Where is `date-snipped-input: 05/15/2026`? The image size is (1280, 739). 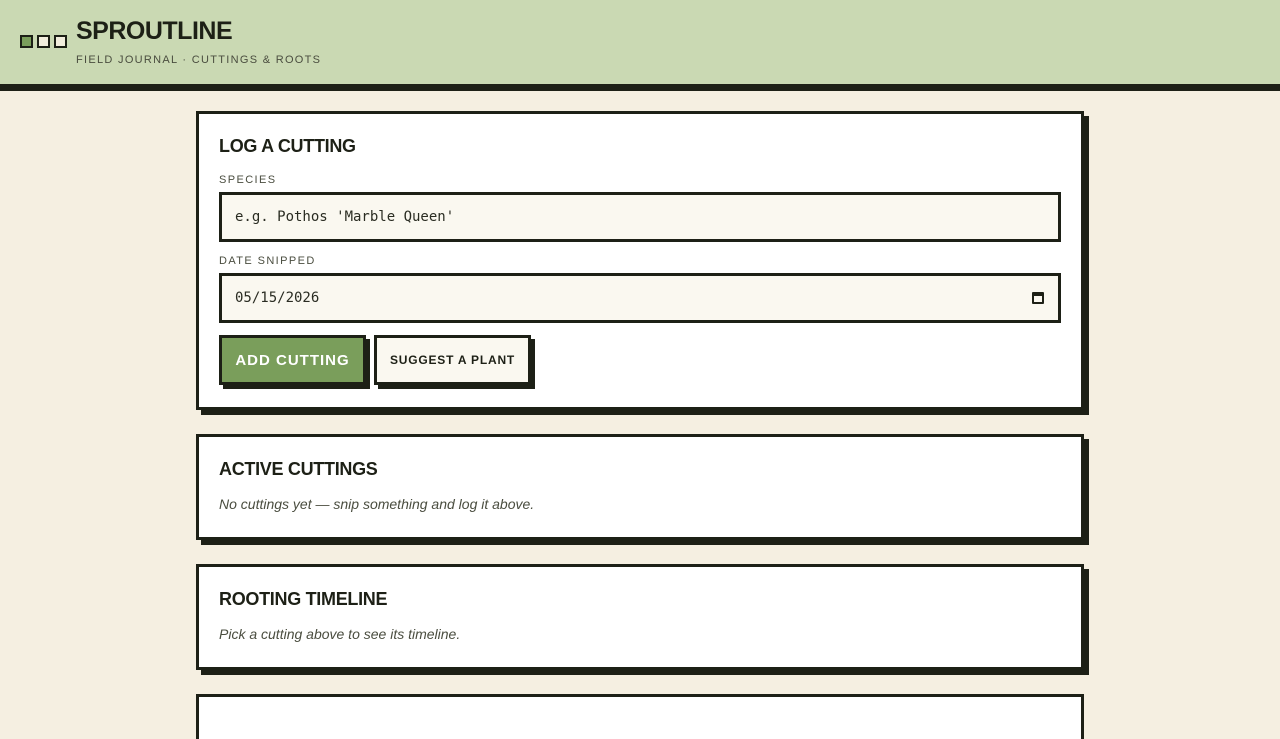 date-snipped-input: 05/15/2026 is located at coordinates (640, 298).